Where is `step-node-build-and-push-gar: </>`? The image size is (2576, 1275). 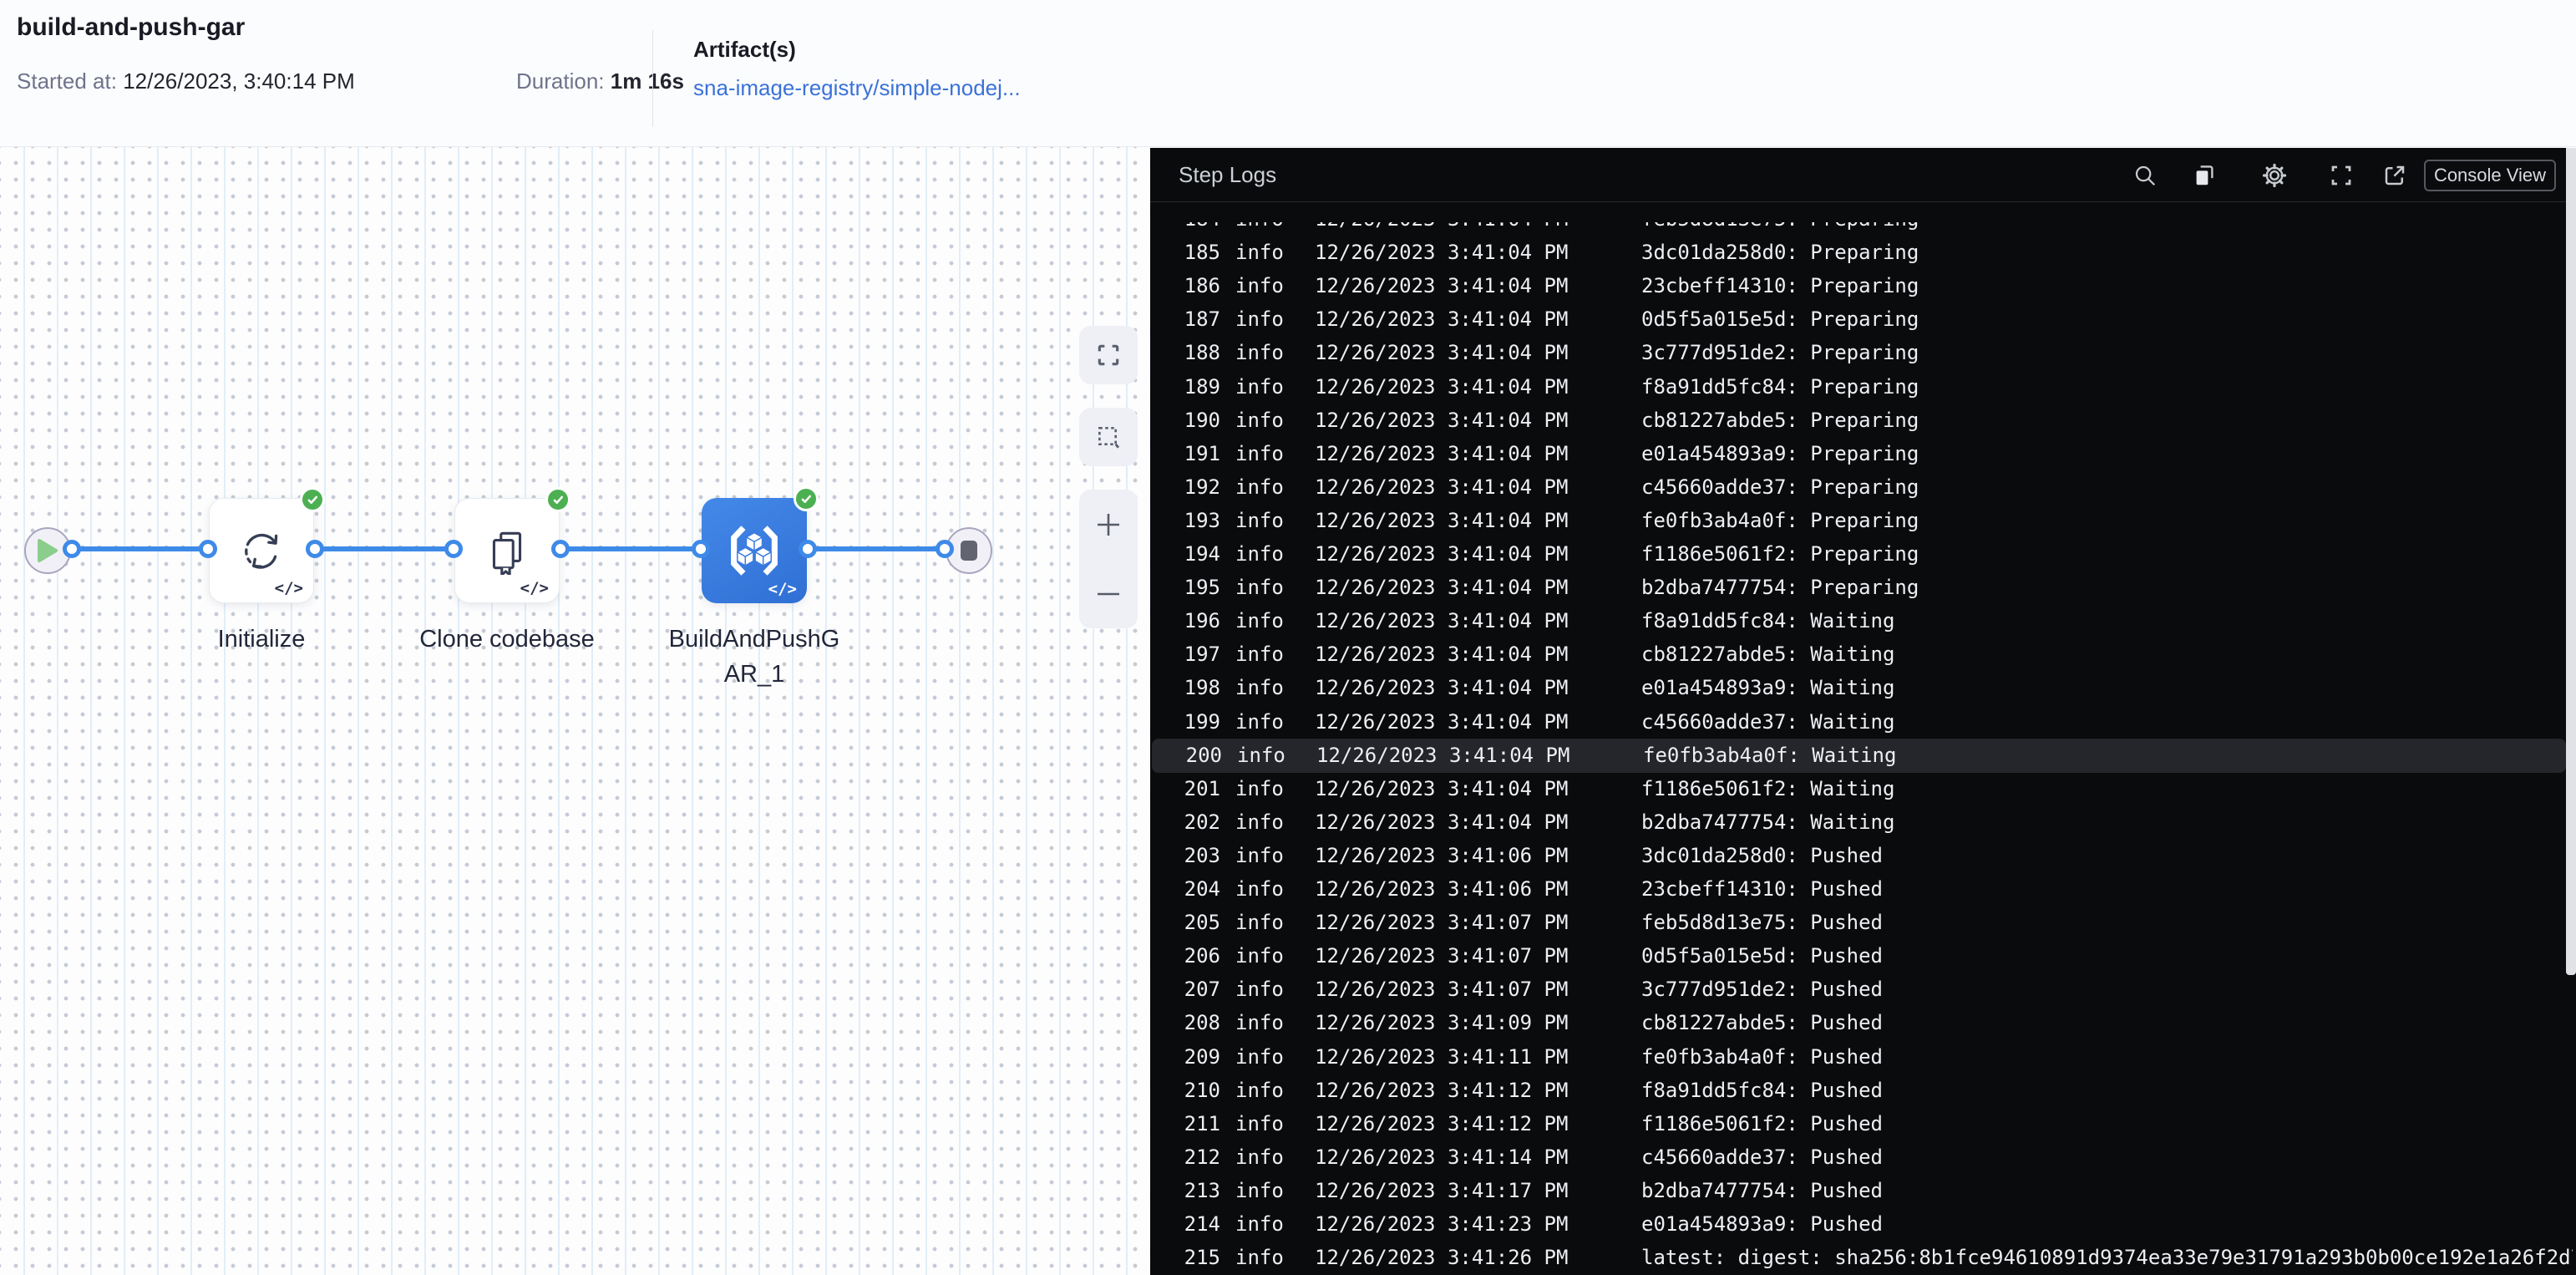
step-node-build-and-push-gar: </> is located at coordinates (760, 544).